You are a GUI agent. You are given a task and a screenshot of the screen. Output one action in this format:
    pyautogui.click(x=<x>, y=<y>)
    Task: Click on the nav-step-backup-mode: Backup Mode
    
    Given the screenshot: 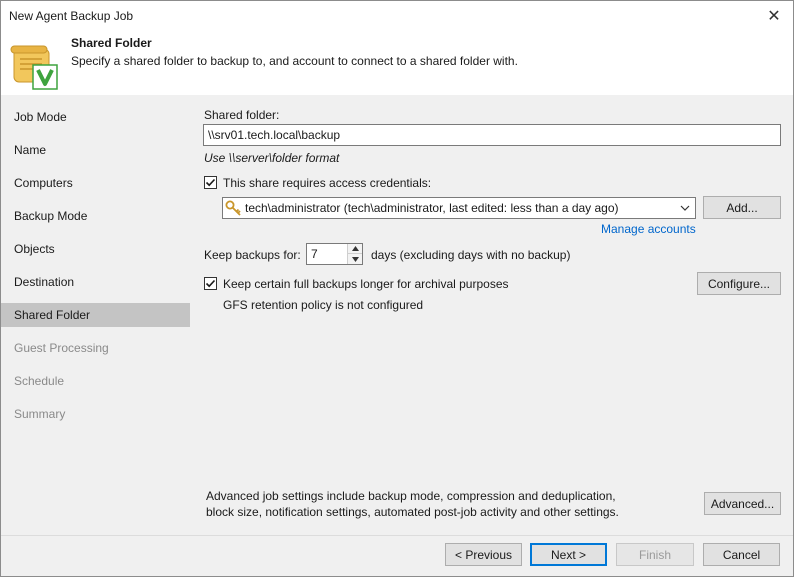 What is the action you would take?
    pyautogui.click(x=95, y=216)
    